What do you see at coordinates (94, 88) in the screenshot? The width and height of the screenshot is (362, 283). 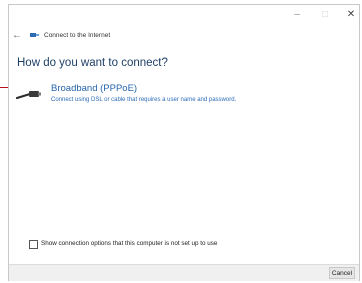 I see `option-title: Broadband (PPPoE)` at bounding box center [94, 88].